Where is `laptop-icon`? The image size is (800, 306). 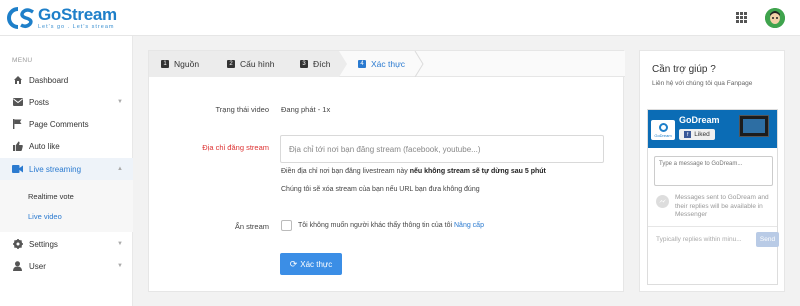
laptop-icon is located at coordinates (754, 126).